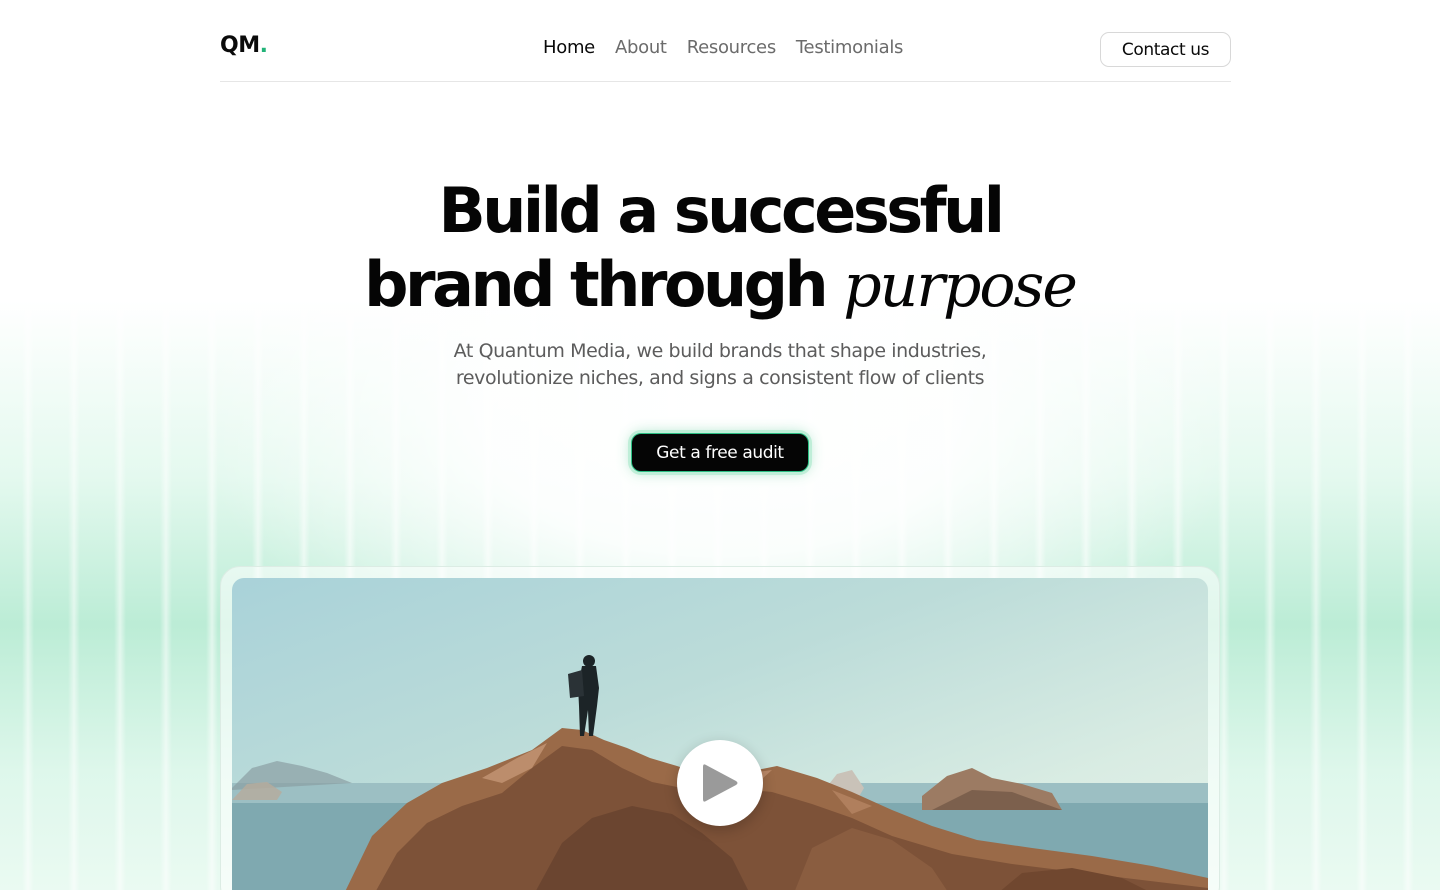  I want to click on main-nav: Home About Resources Testimonials, so click(723, 47).